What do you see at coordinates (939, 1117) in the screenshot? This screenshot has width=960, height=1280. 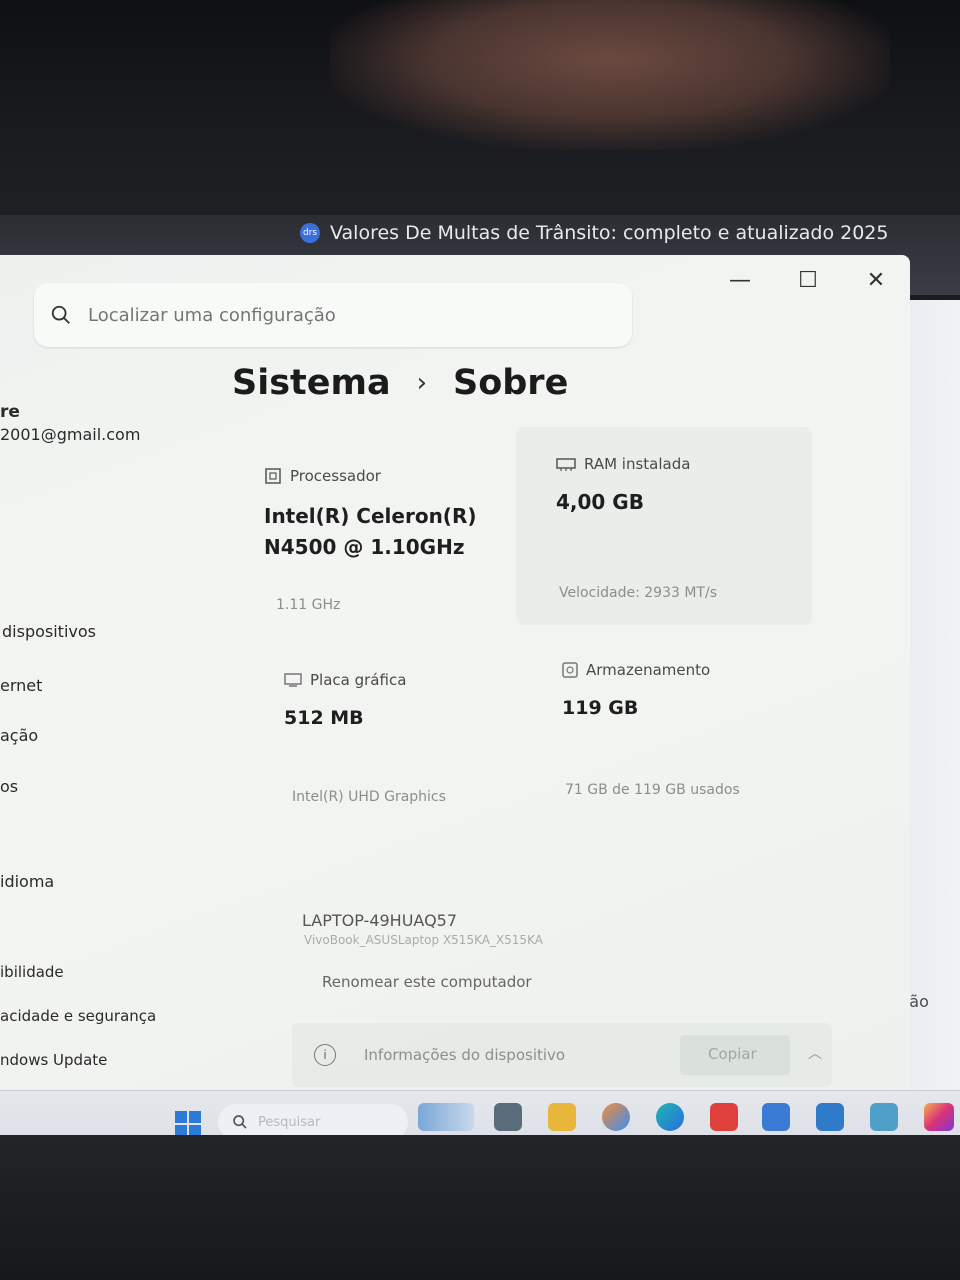 I see `instagram-icon` at bounding box center [939, 1117].